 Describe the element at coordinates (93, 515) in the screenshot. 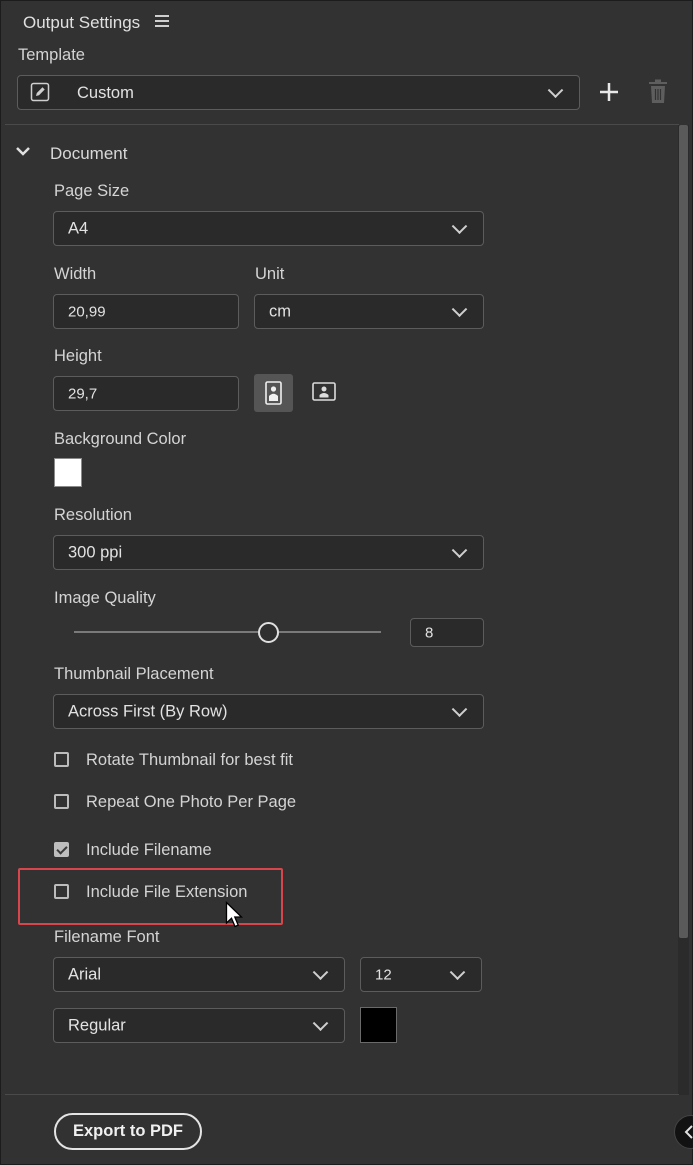

I see `resolution-label: Resolution` at that location.